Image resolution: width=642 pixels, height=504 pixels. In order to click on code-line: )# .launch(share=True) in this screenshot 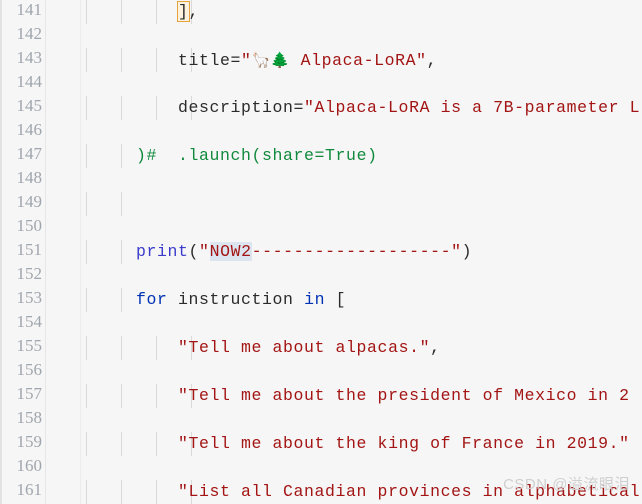, I will do `click(321, 156)`.